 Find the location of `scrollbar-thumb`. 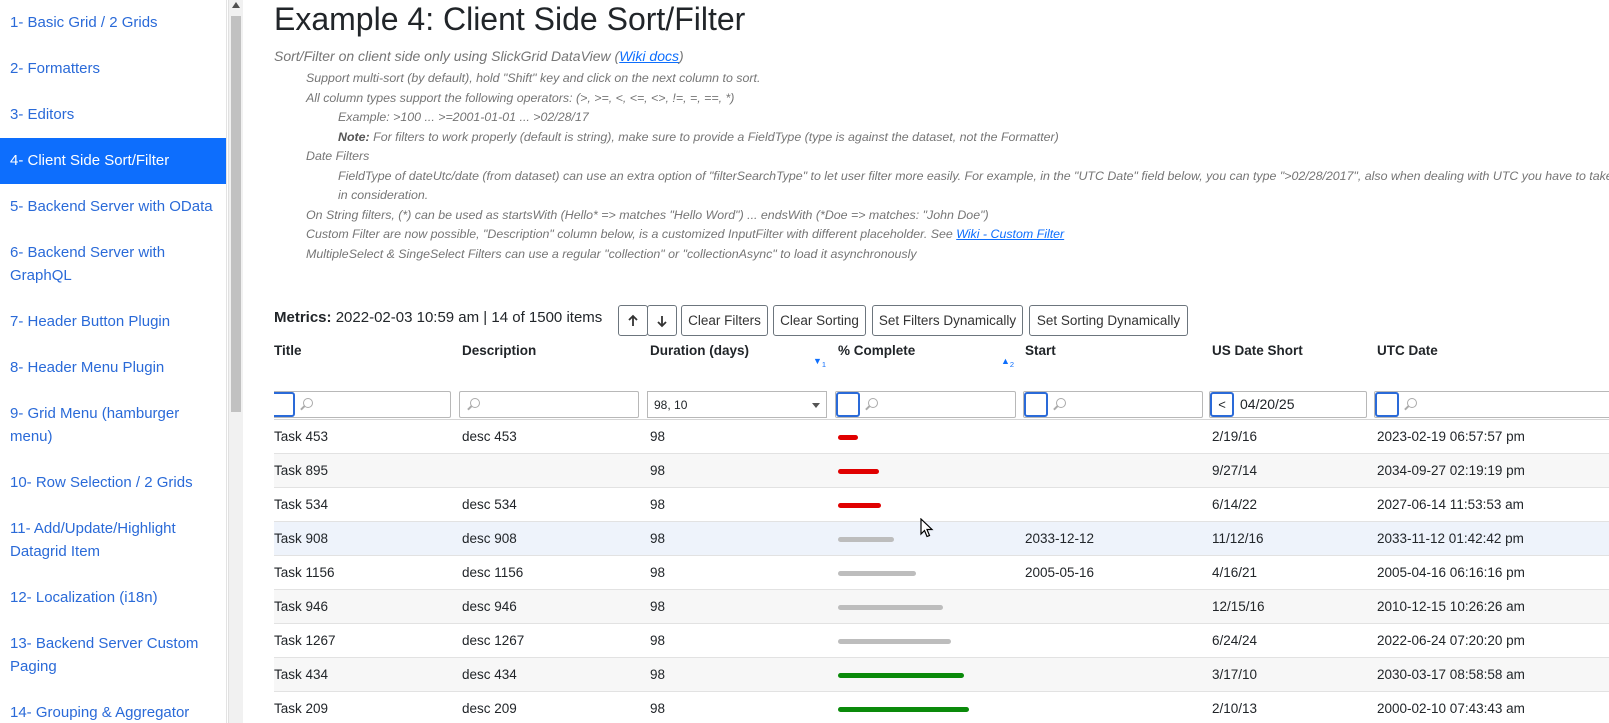

scrollbar-thumb is located at coordinates (236, 214).